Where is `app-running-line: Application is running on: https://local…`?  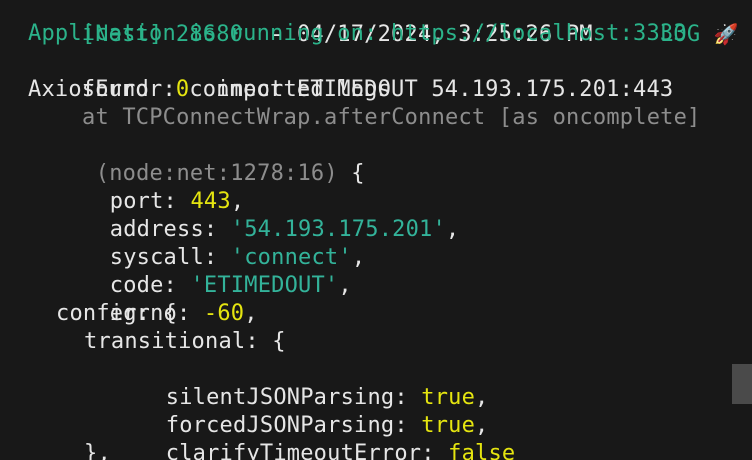 app-running-line: Application is running on: https://local… is located at coordinates (357, 33).